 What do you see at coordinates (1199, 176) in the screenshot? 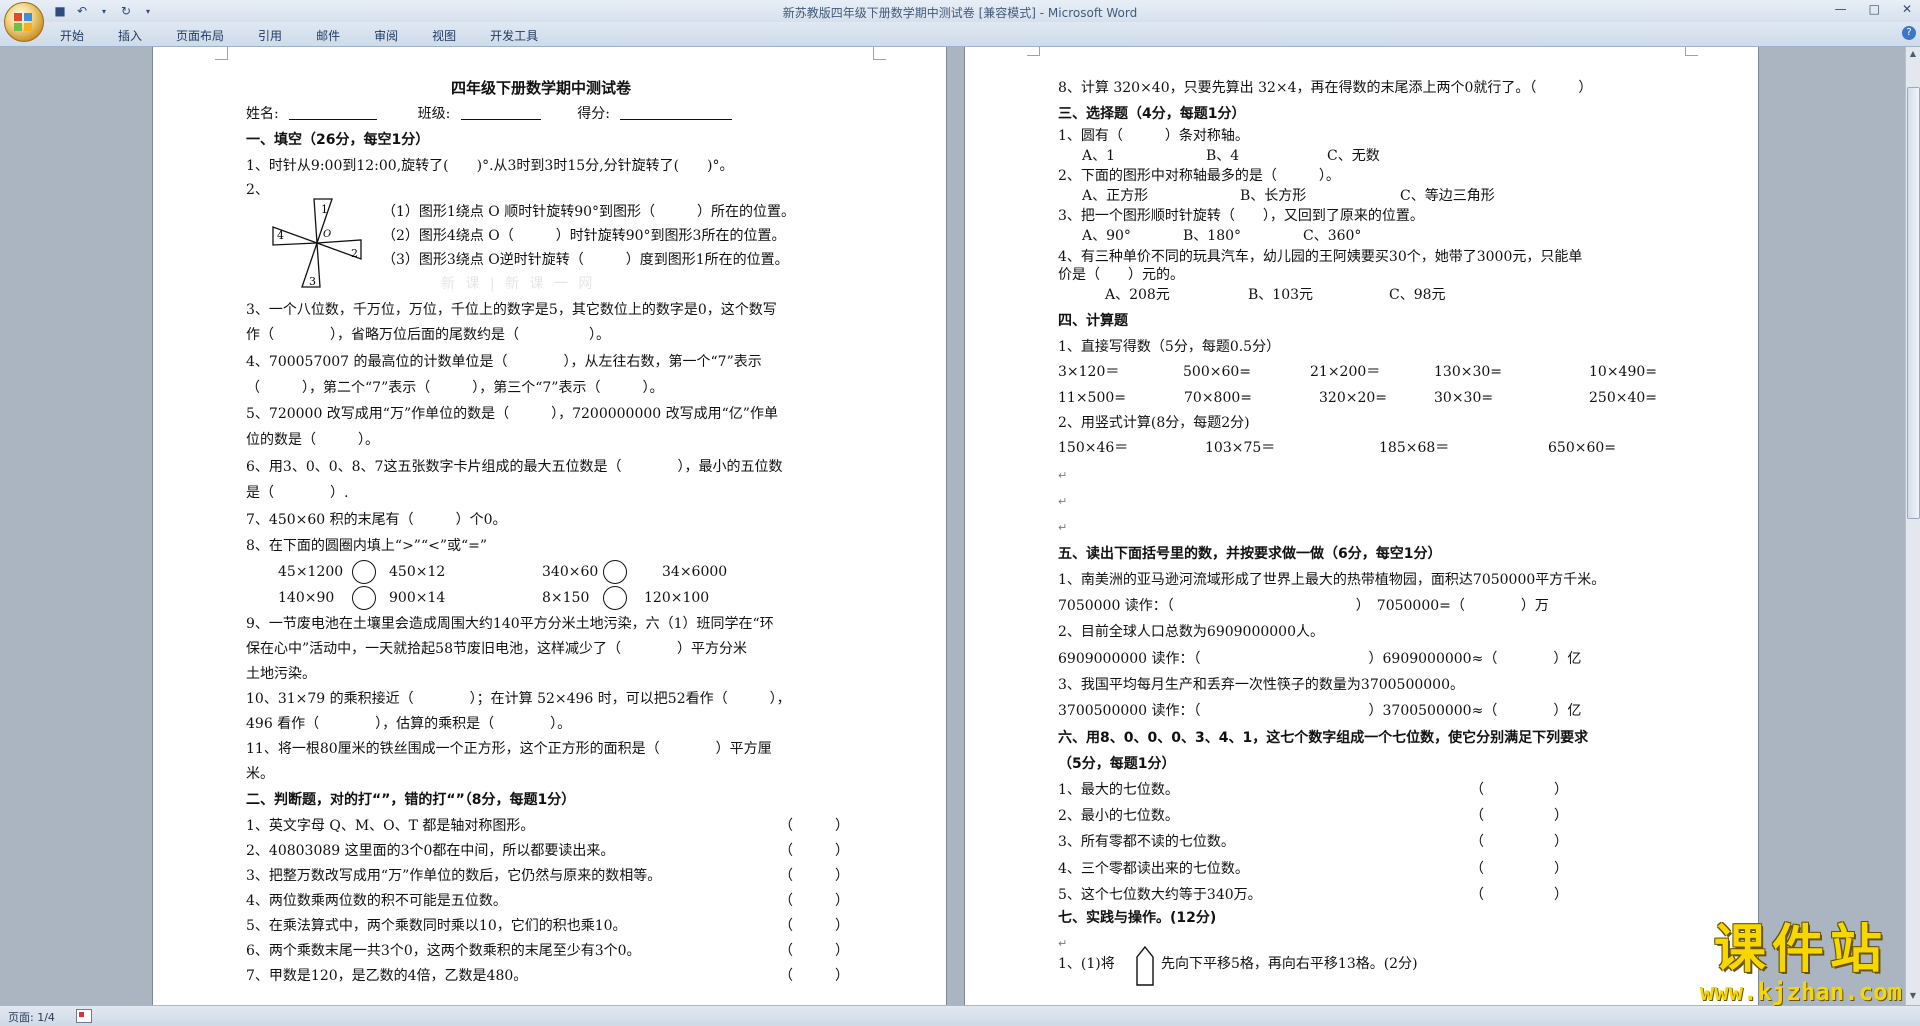
I see `choice-2: 2、下面的图形中对称轴最多的是（ ）。` at bounding box center [1199, 176].